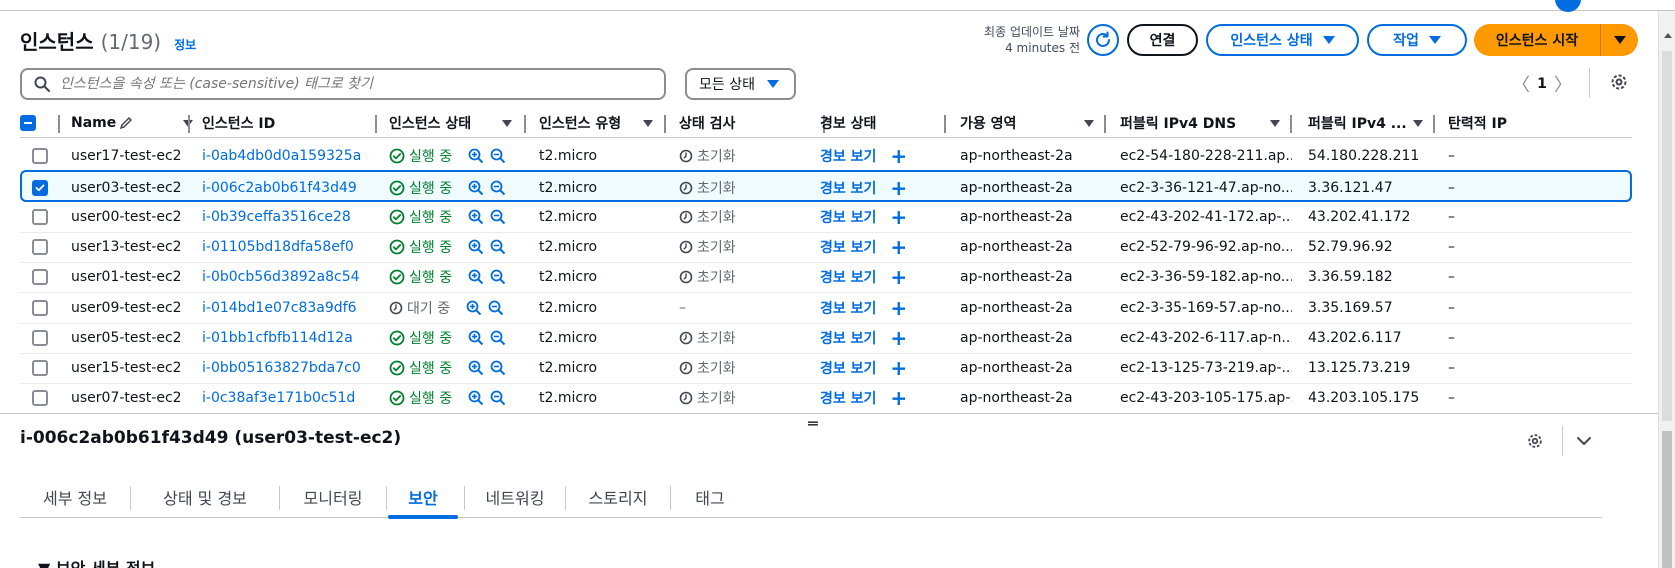 The height and width of the screenshot is (568, 1675). I want to click on tab-networking: 네트워킹, so click(515, 497).